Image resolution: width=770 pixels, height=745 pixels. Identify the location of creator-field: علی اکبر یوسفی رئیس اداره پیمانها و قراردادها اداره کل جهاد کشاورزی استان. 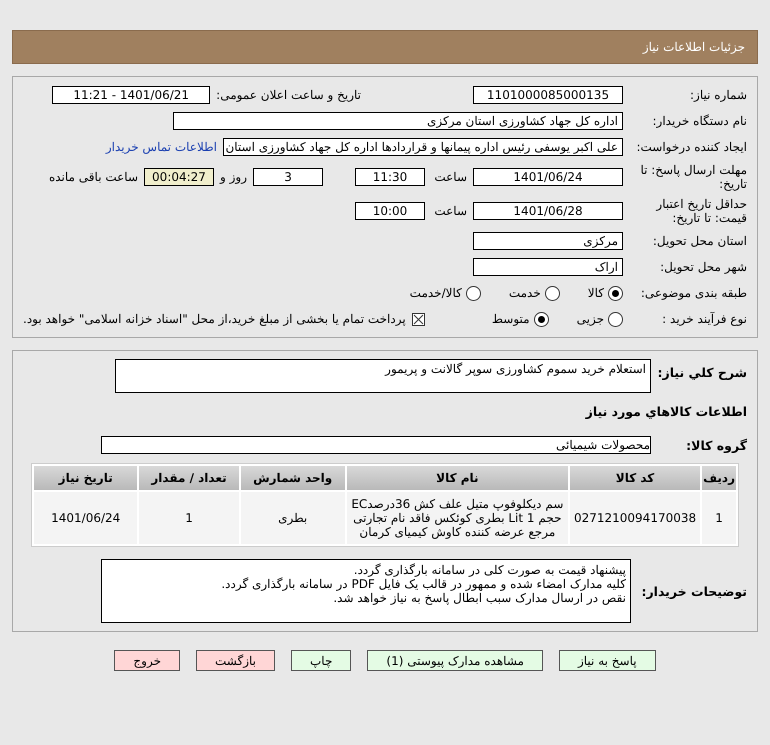
(423, 147).